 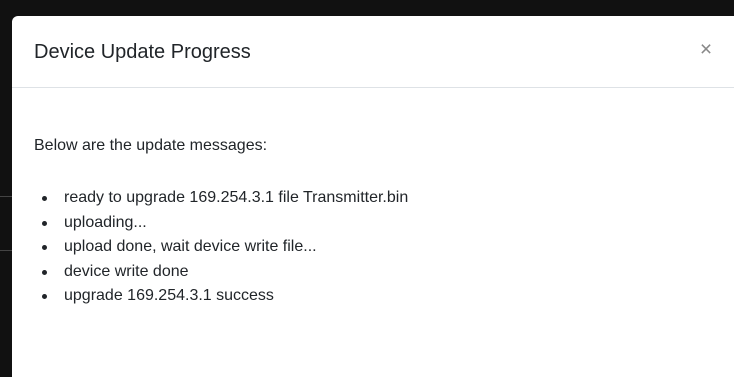 What do you see at coordinates (126, 271) in the screenshot?
I see `message-text: device write done` at bounding box center [126, 271].